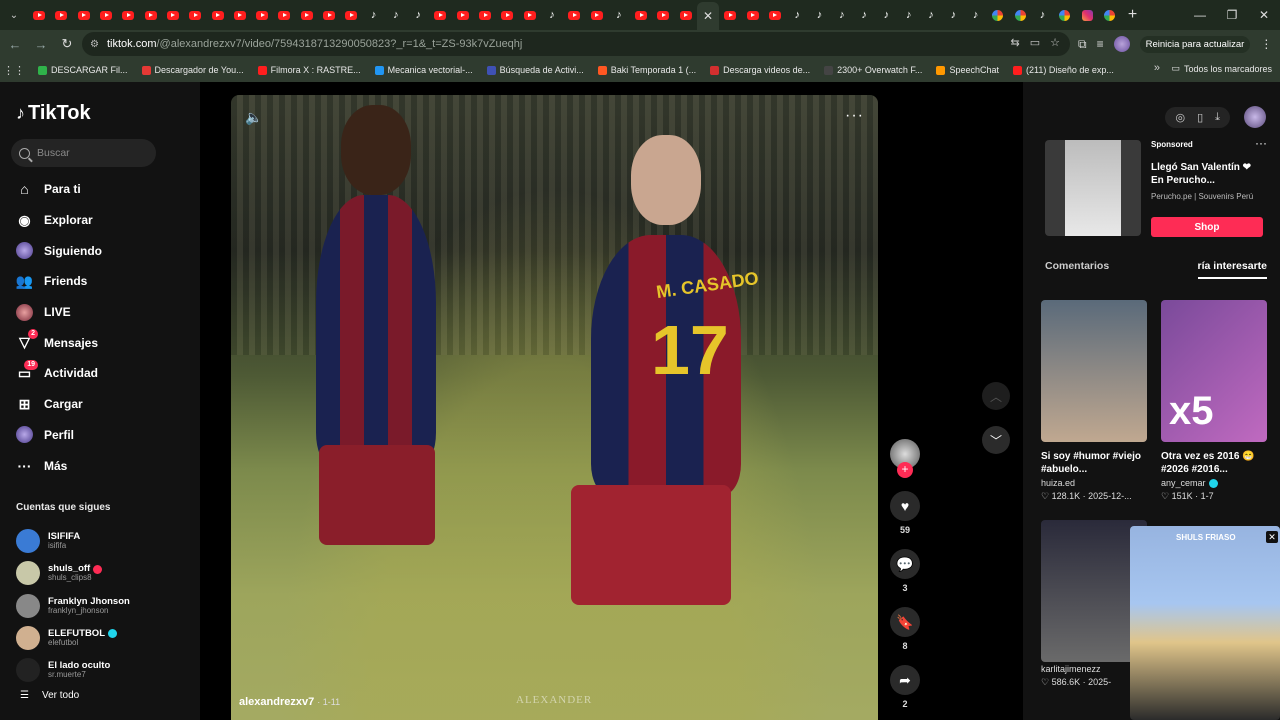 This screenshot has width=1280, height=720. Describe the element at coordinates (996, 440) in the screenshot. I see `chevron-down-icon: ﹀` at that location.